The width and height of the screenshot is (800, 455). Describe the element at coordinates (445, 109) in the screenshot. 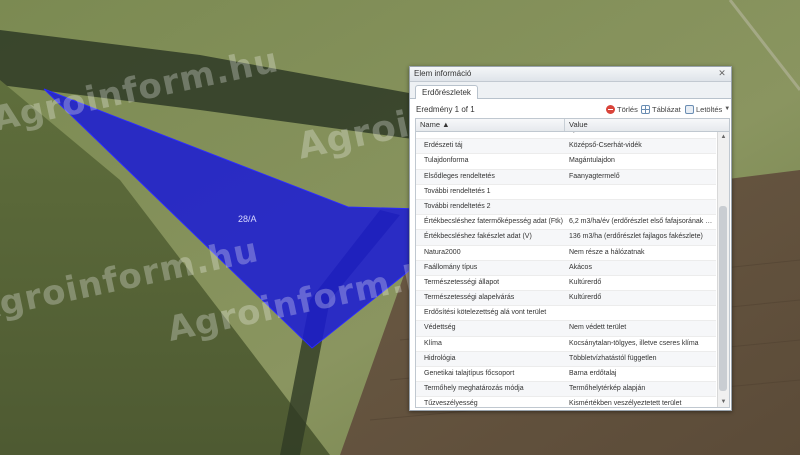

I see `result-count: Eredmény 1 of 1` at that location.